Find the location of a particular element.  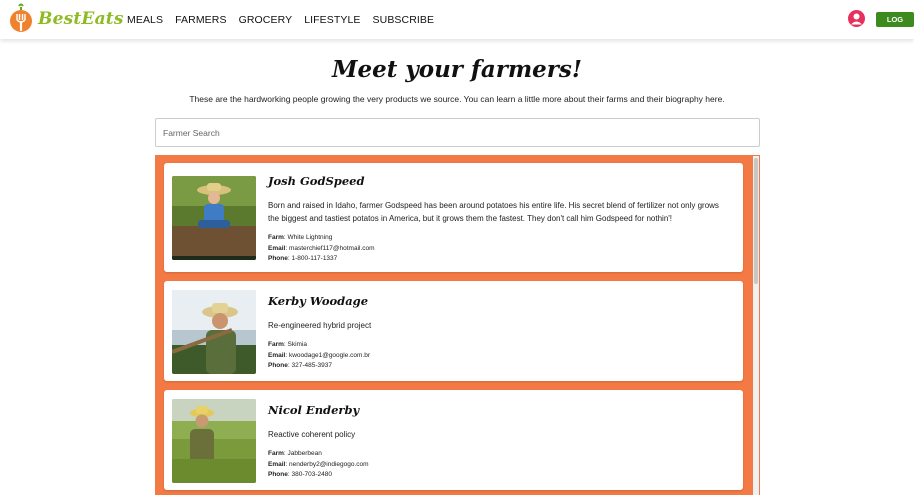

nav-item-subscribe: SUBSCRIBE is located at coordinates (404, 20).